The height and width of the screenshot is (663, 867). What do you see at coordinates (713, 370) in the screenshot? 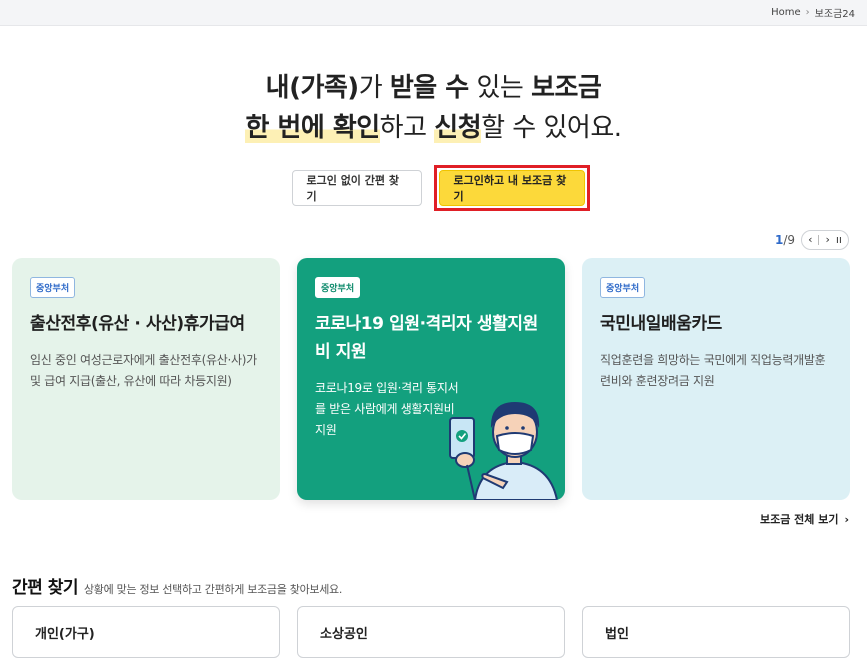
I see `card-description: 직업훈련을 희망하는 국민에게 직업능력개발훈련비와 훈련장려금 지원` at bounding box center [713, 370].